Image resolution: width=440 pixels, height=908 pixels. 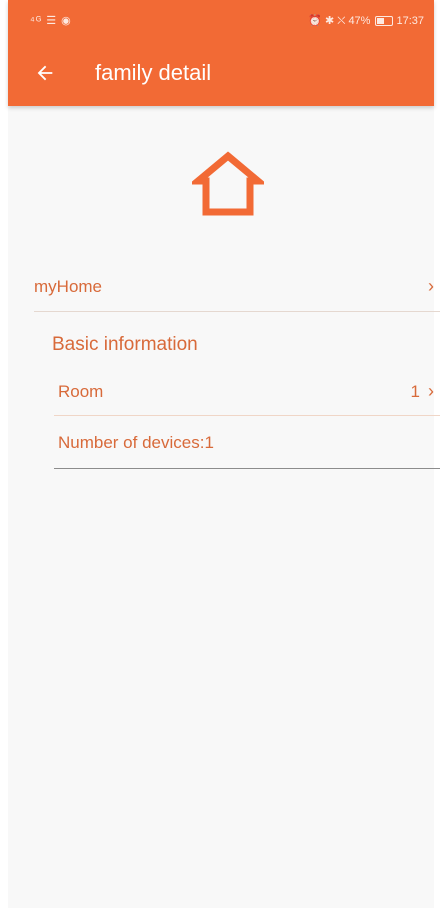 What do you see at coordinates (68, 286) in the screenshot?
I see `family-name: myHome` at bounding box center [68, 286].